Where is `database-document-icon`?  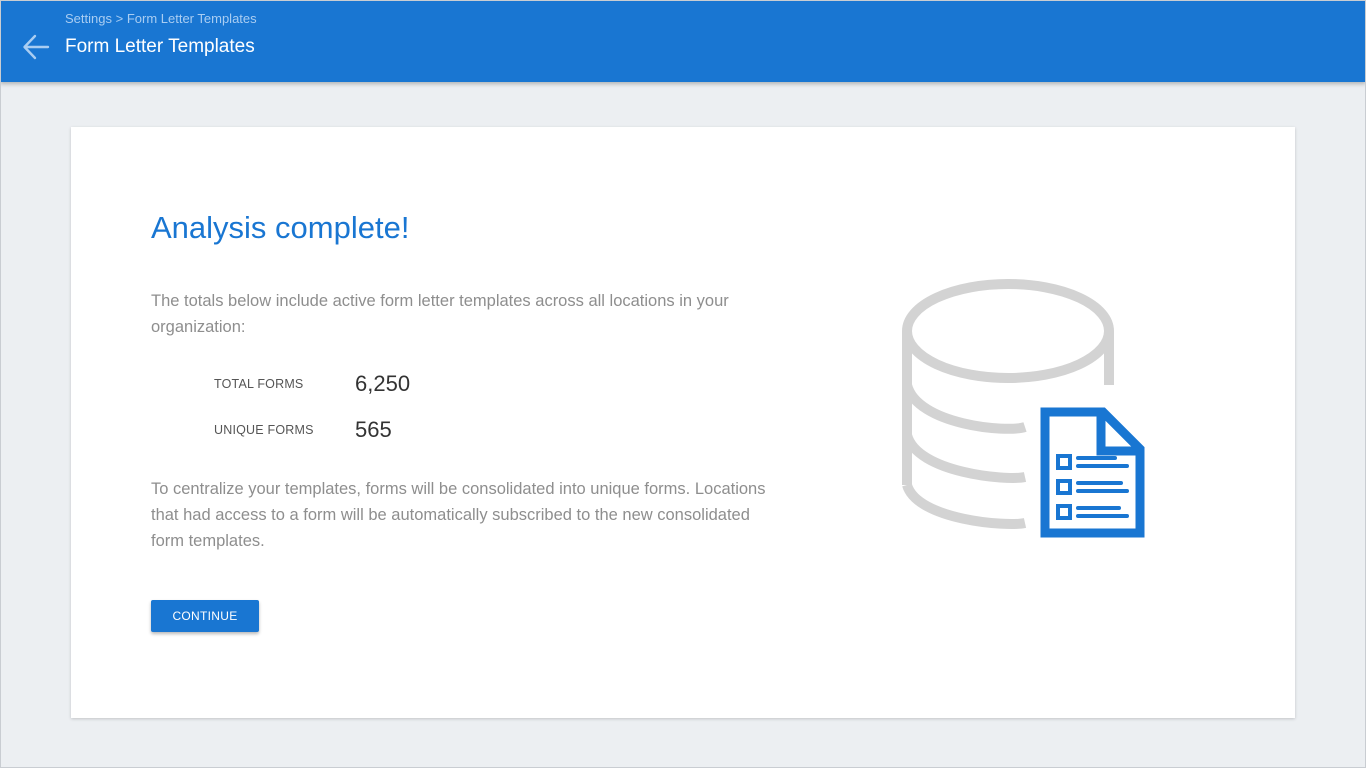
database-document-icon is located at coordinates (1023, 408).